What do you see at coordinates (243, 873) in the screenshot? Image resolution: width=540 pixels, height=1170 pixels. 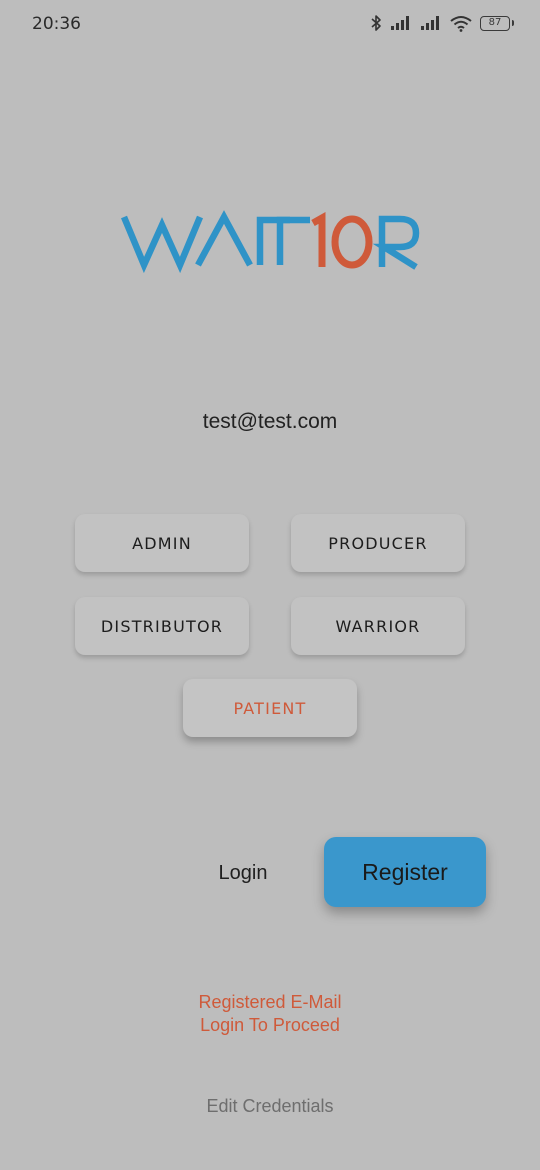 I see `login-button: Login` at bounding box center [243, 873].